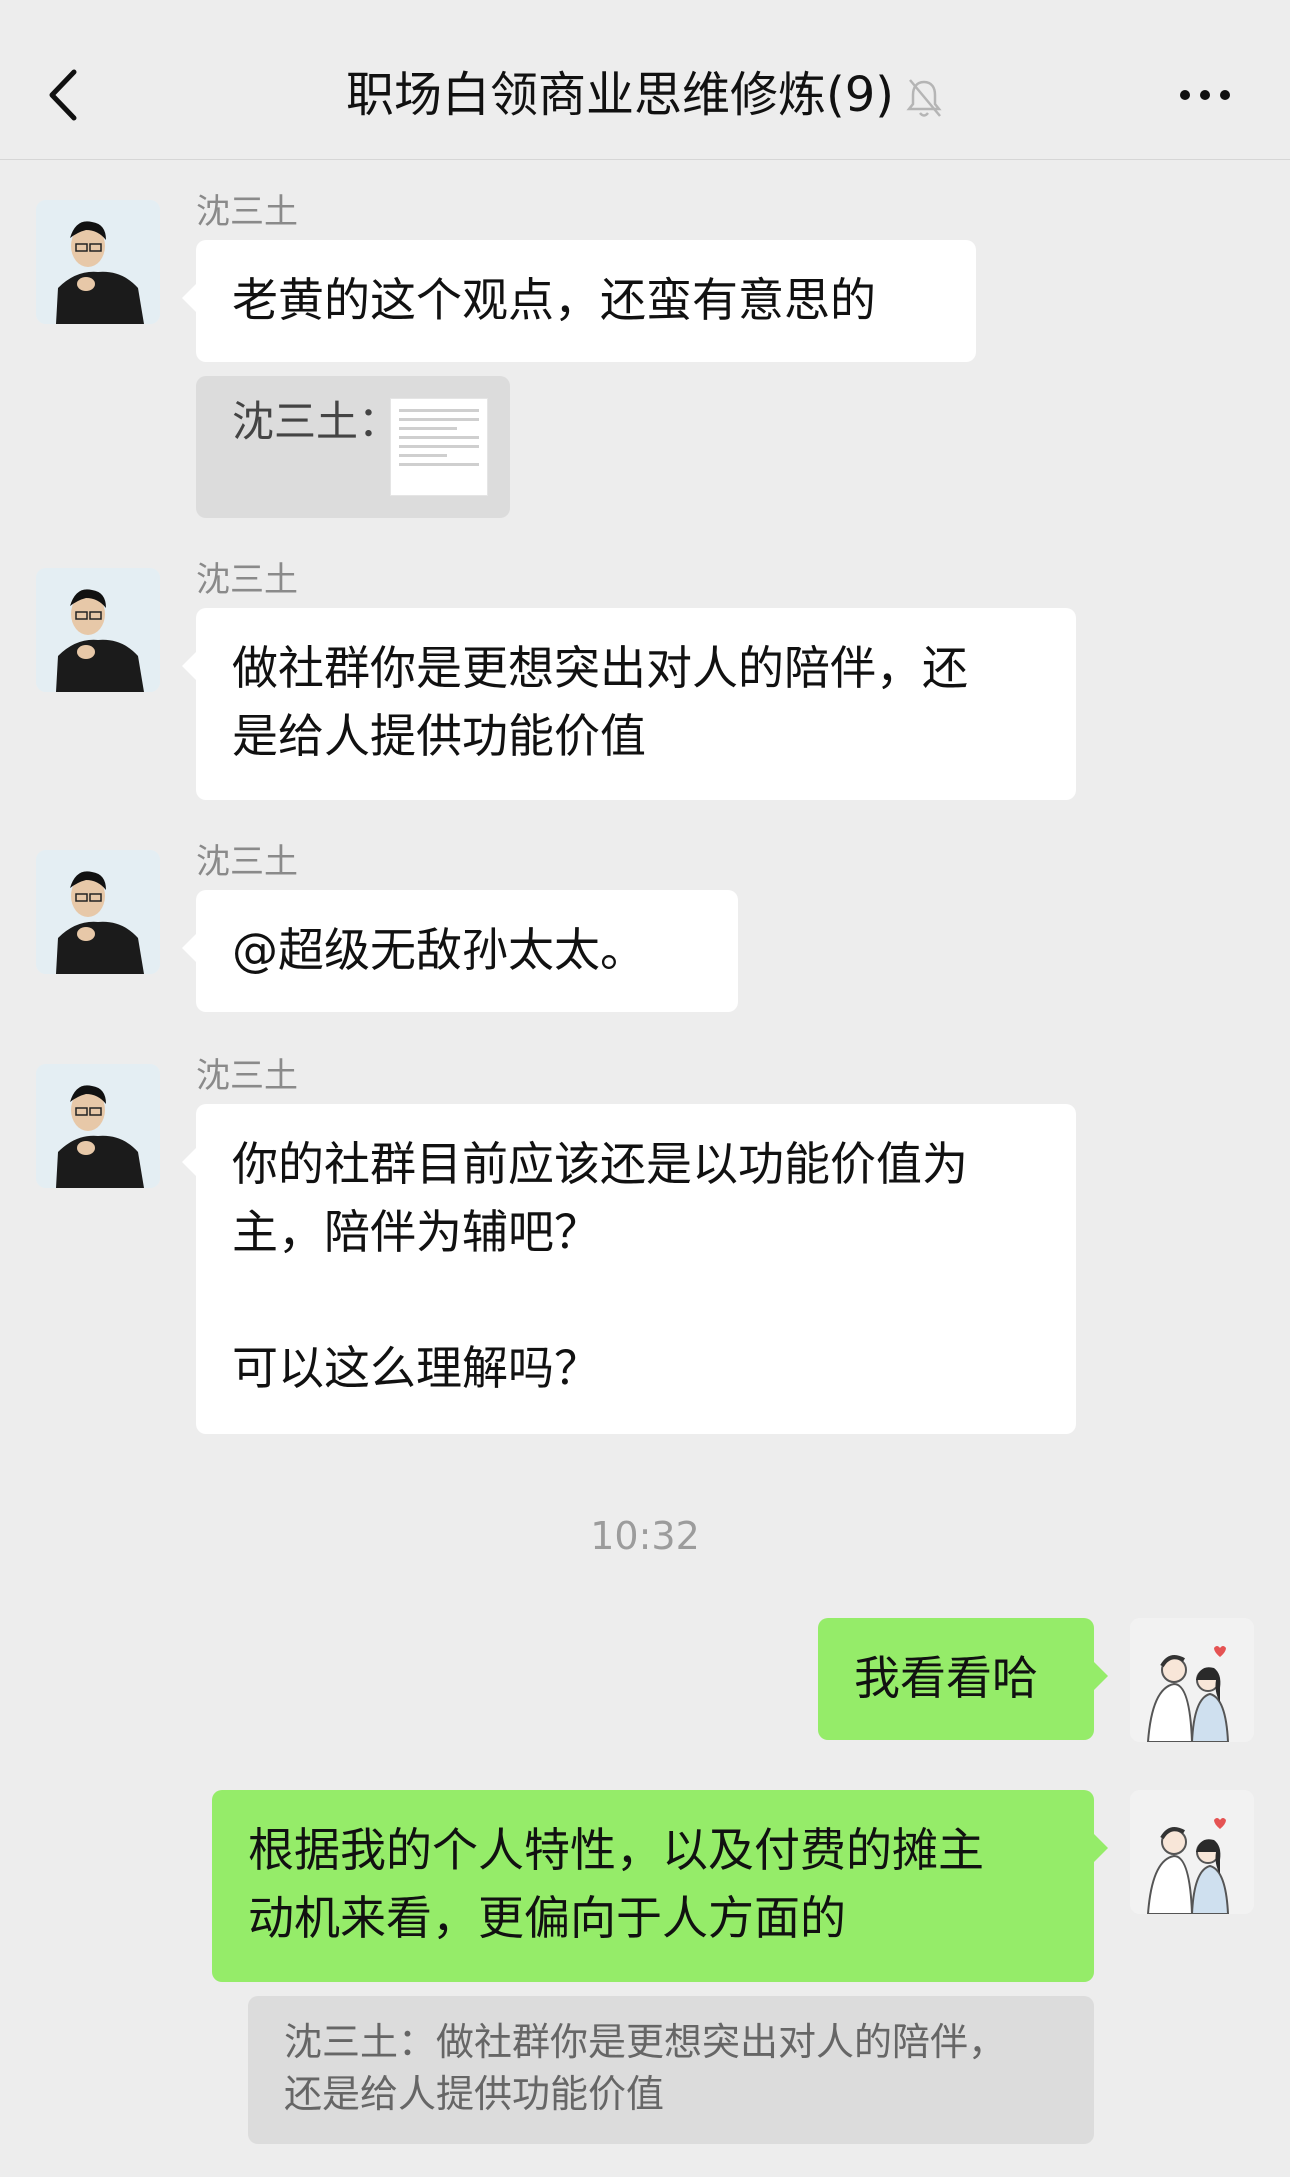 The width and height of the screenshot is (1290, 2177). I want to click on my-message-bubble: 我看看哈, so click(963, 1679).